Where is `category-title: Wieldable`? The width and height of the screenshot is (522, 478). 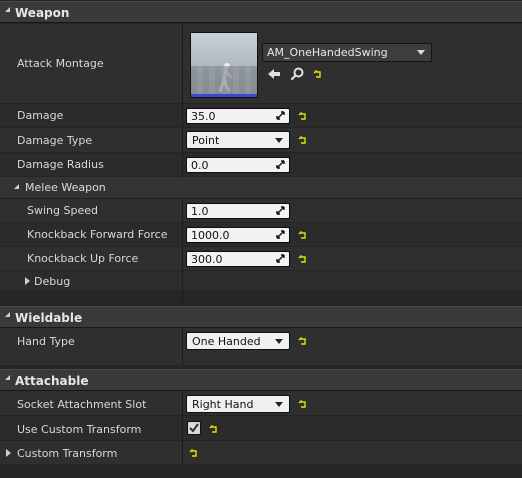 category-title: Wieldable is located at coordinates (49, 318).